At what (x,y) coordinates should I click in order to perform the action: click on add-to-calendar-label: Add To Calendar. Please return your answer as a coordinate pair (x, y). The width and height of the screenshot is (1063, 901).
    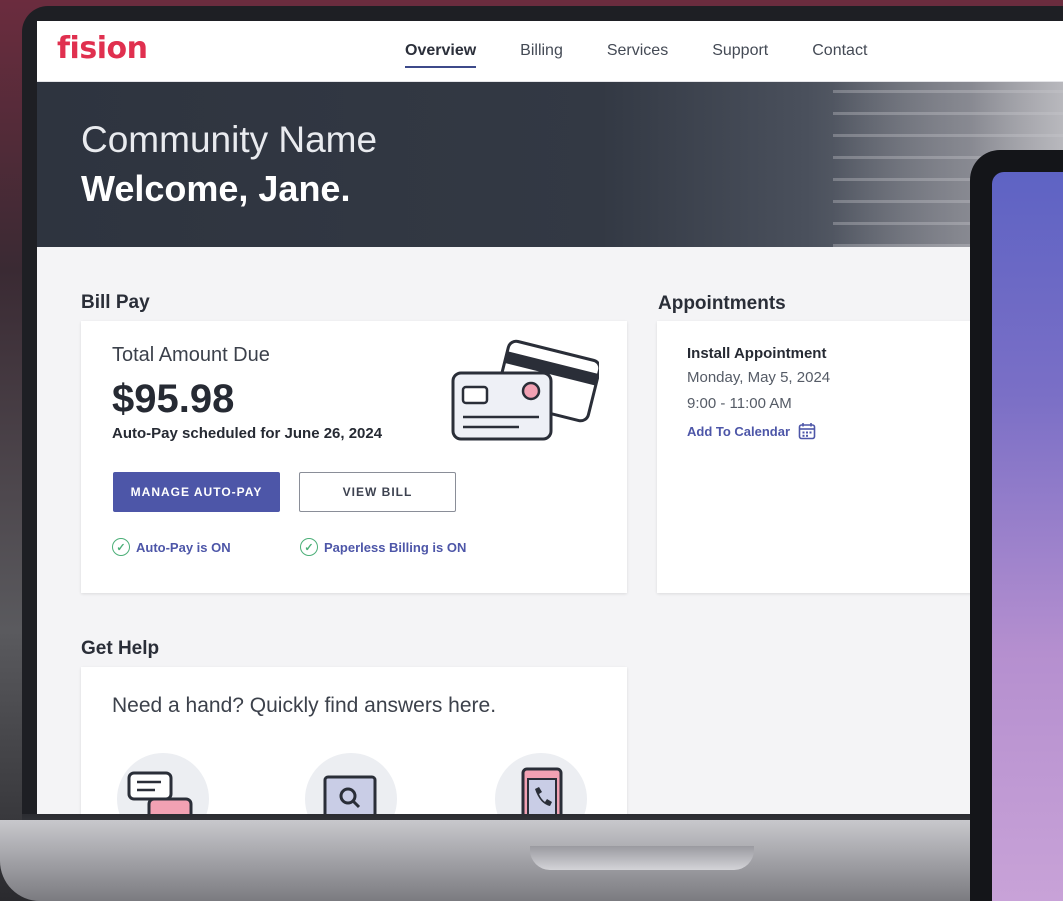
    Looking at the image, I should click on (739, 431).